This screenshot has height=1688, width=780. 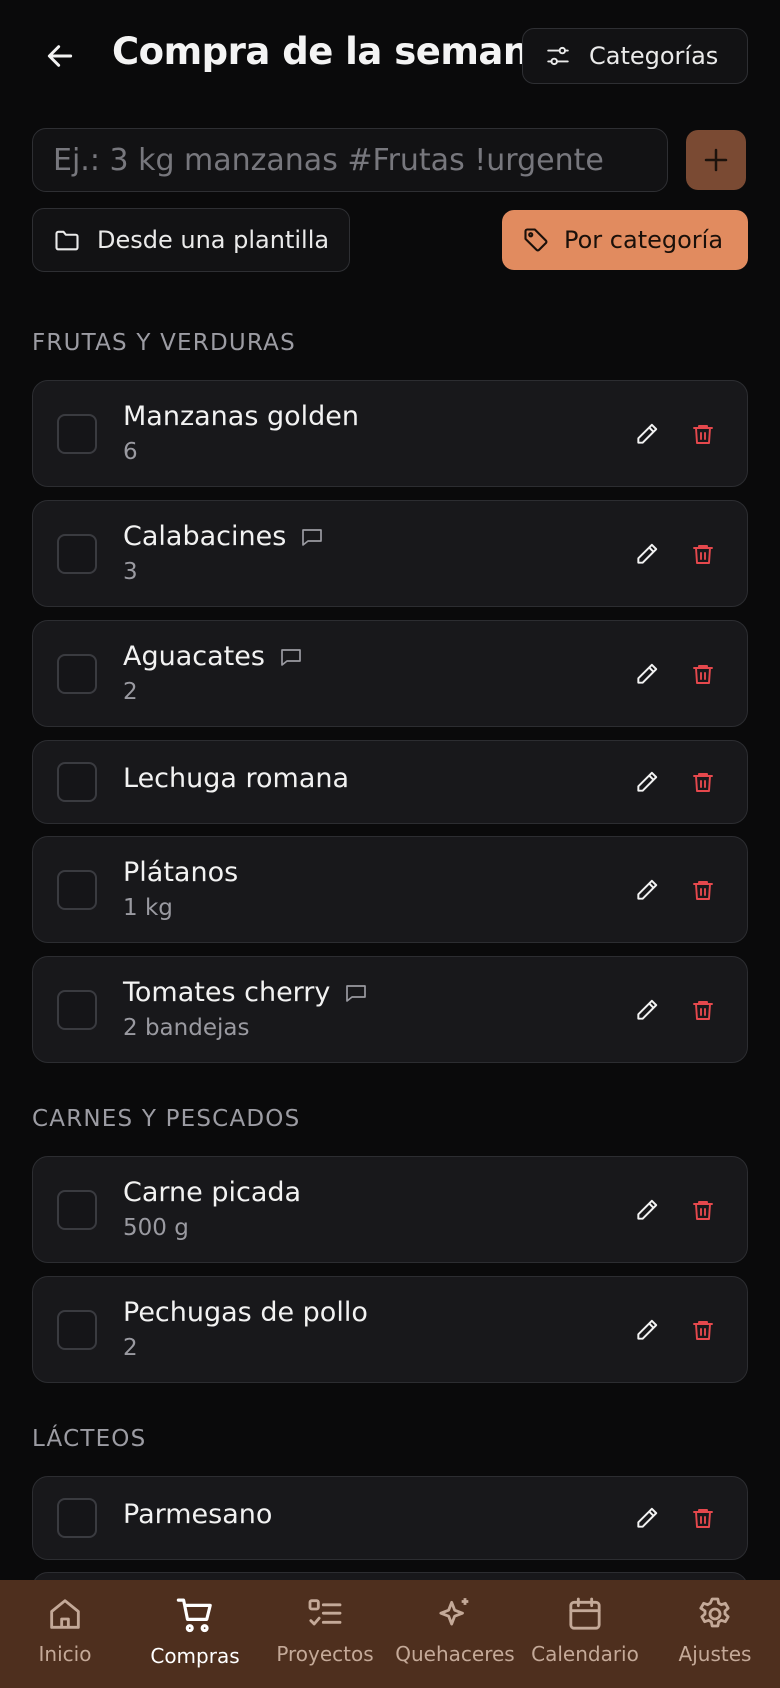 I want to click on categories-button: Categorías, so click(x=635, y=56).